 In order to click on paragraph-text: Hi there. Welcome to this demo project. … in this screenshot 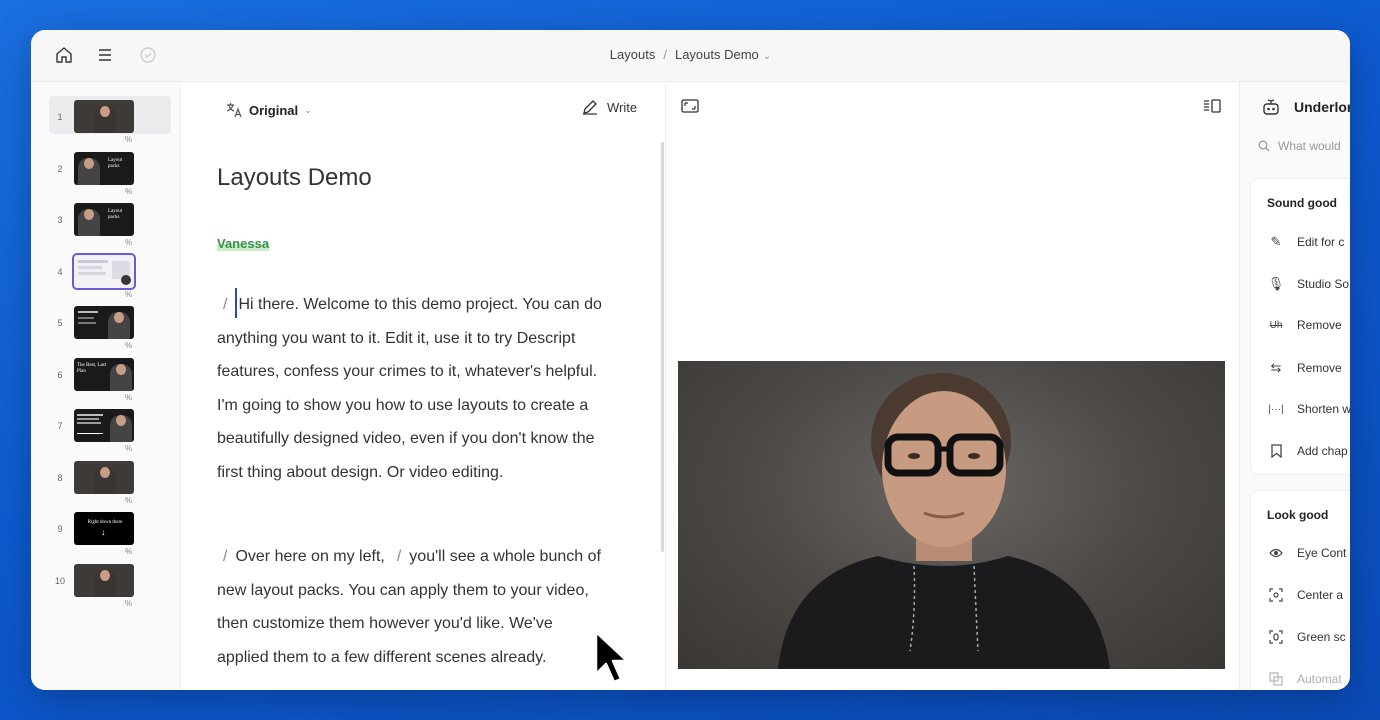, I will do `click(409, 388)`.